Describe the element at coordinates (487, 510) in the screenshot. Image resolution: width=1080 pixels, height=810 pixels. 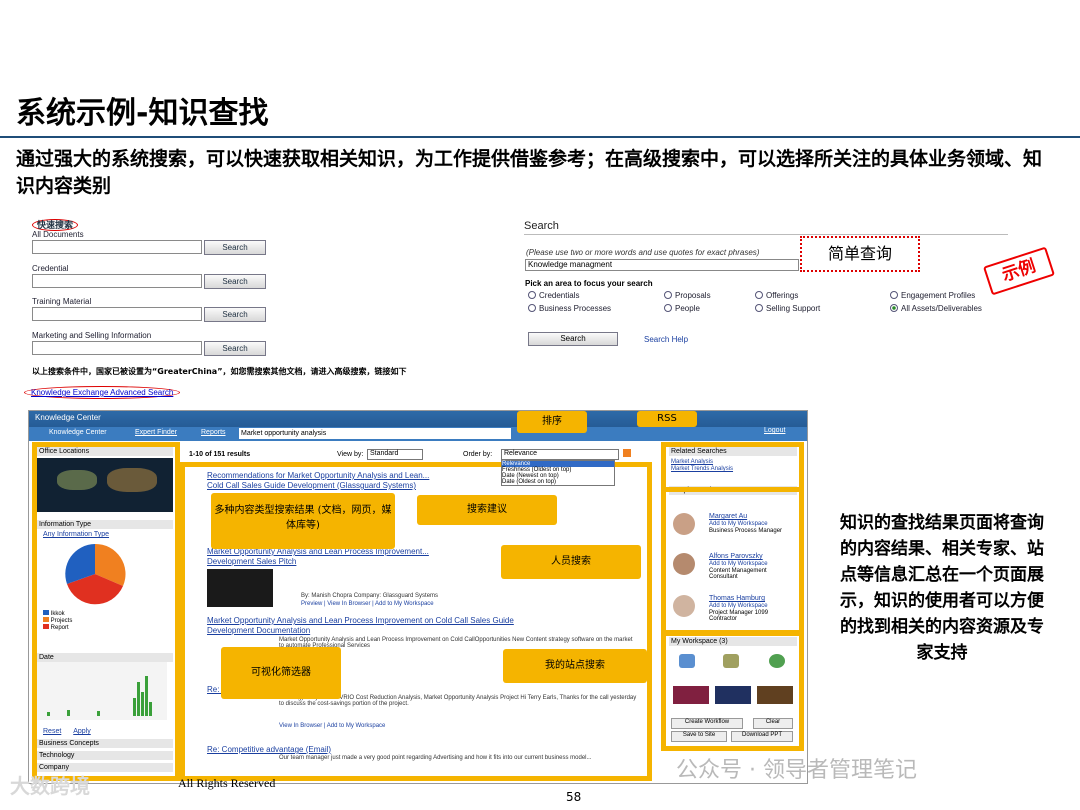
I see `search-suggest-callout: 搜索建议` at that location.